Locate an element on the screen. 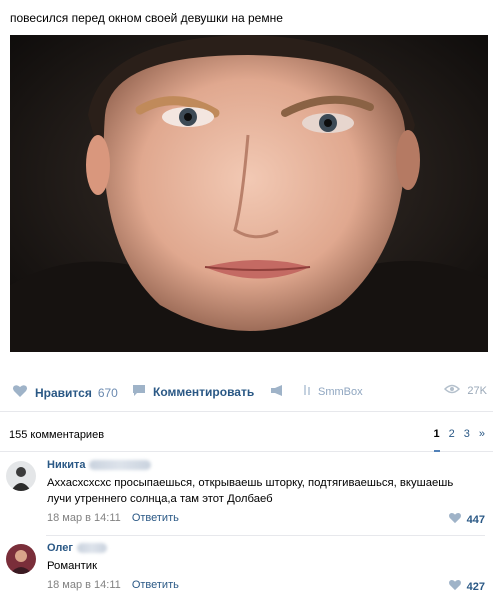  views-count: 27K is located at coordinates (477, 390).